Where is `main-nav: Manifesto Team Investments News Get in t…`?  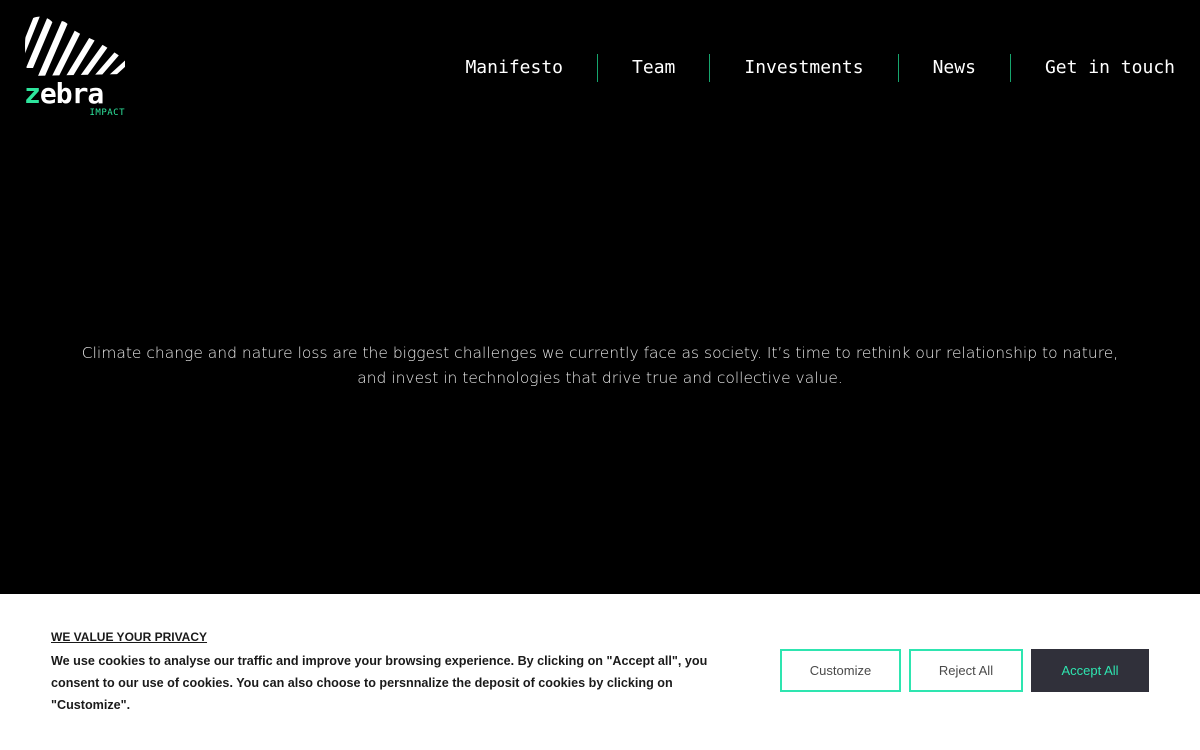
main-nav: Manifesto Team Investments News Get in t… is located at coordinates (820, 68).